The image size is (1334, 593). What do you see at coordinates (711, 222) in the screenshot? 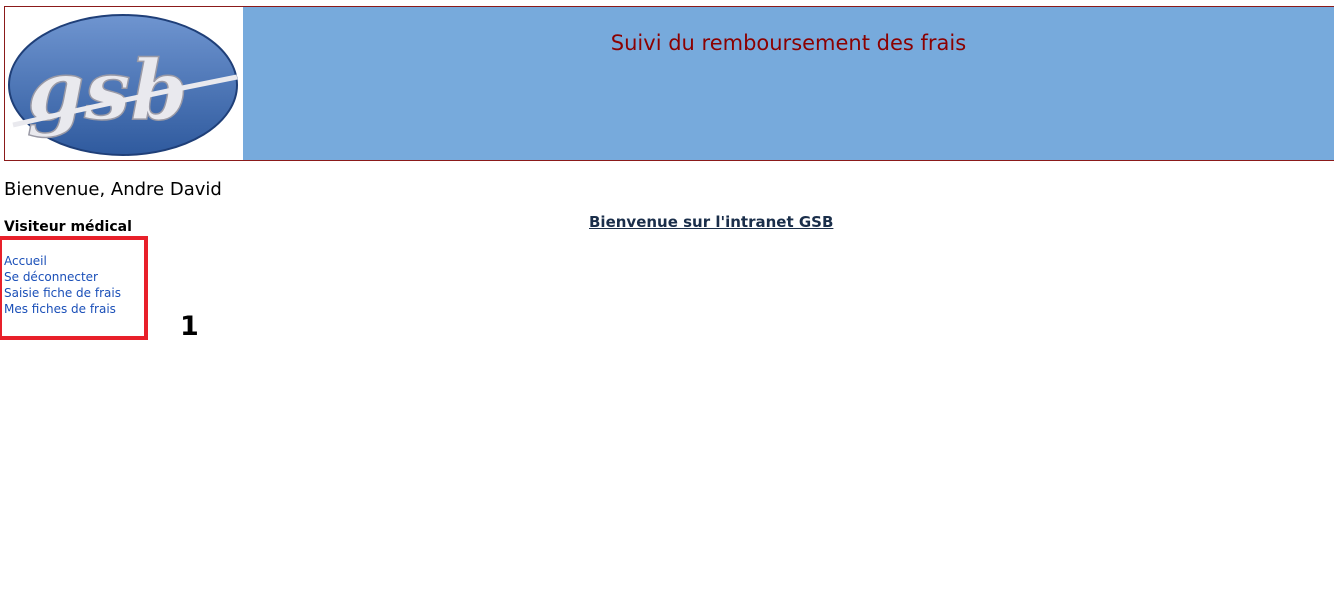
I see `intranet-welcome-link: Bienvenue sur l'intranet GSB` at bounding box center [711, 222].